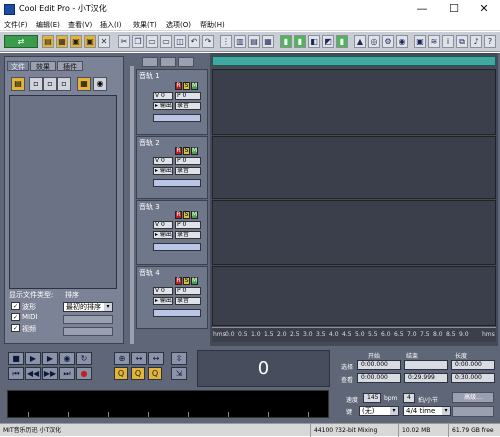 The image size is (500, 437). Describe the element at coordinates (150, 62) in the screenshot. I see `track-view-button` at that location.